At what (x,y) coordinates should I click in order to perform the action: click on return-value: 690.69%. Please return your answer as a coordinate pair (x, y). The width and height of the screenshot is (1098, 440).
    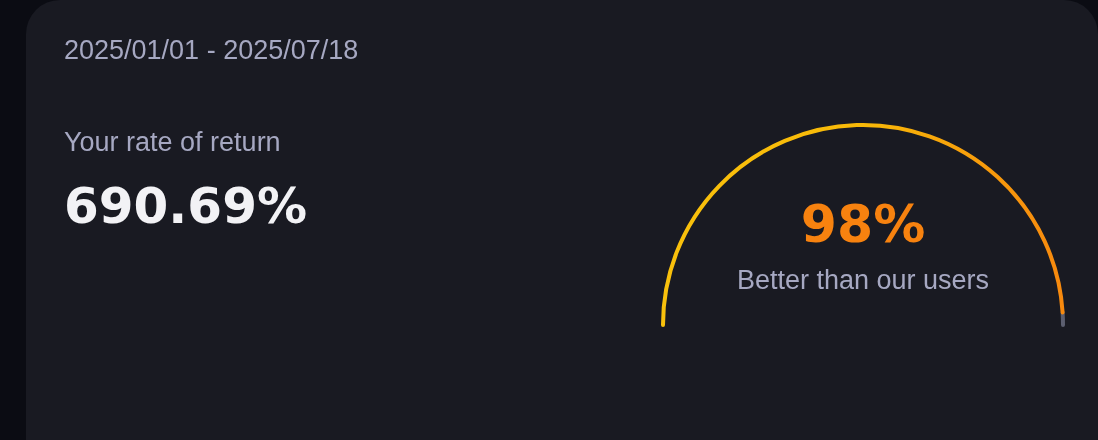
    Looking at the image, I should click on (186, 206).